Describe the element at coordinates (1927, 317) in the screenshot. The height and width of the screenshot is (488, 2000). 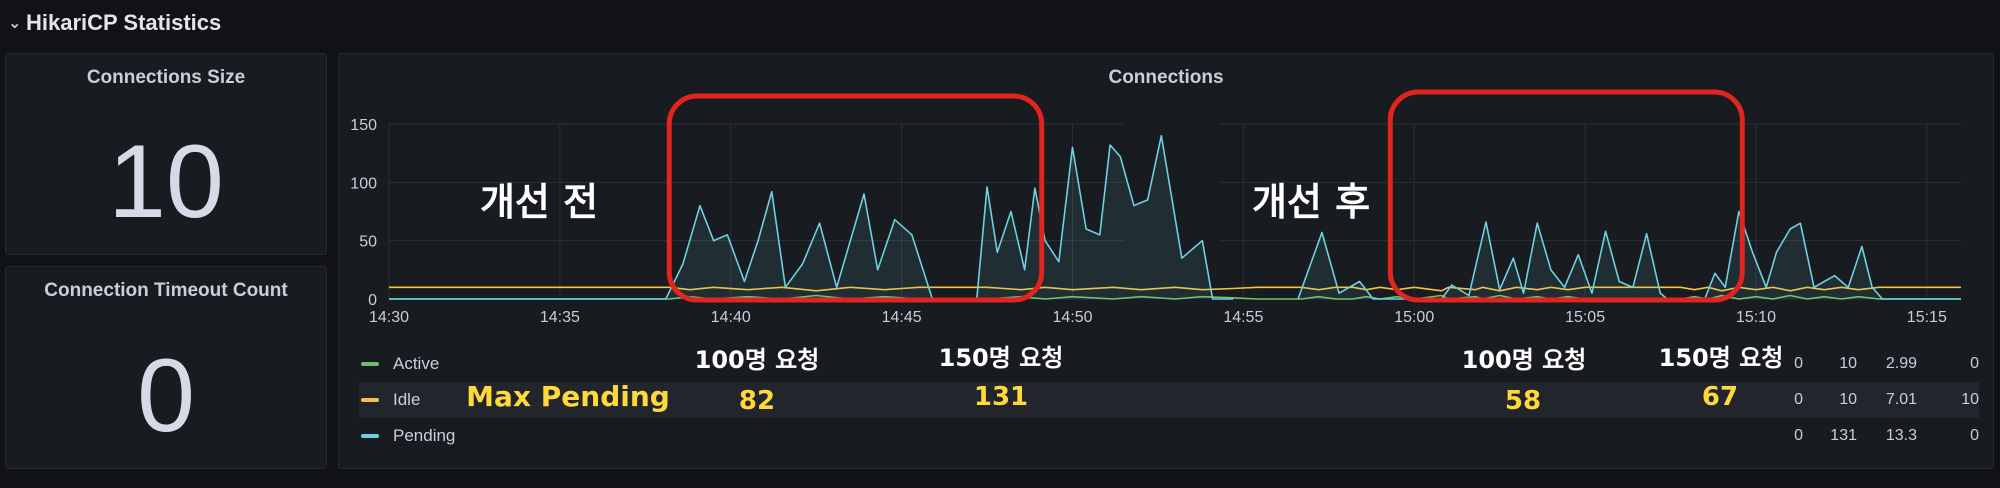
I see `x-tick-label: 15:15` at that location.